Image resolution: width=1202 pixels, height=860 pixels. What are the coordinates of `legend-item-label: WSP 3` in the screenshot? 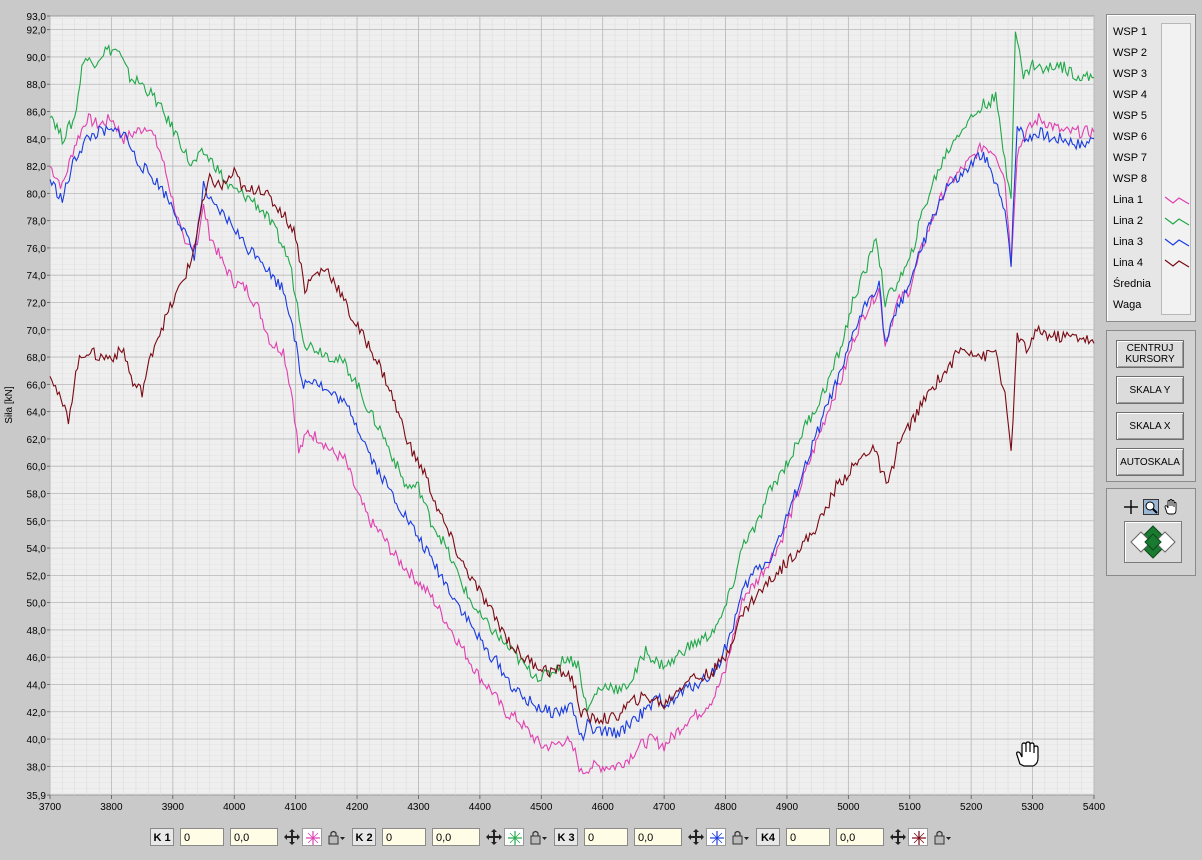 It's located at (1130, 74).